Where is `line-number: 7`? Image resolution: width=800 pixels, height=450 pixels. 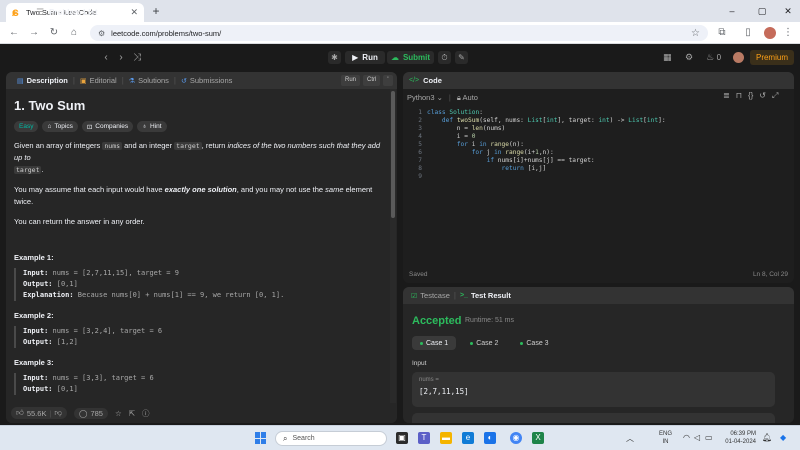
line-number: 7 is located at coordinates (420, 160).